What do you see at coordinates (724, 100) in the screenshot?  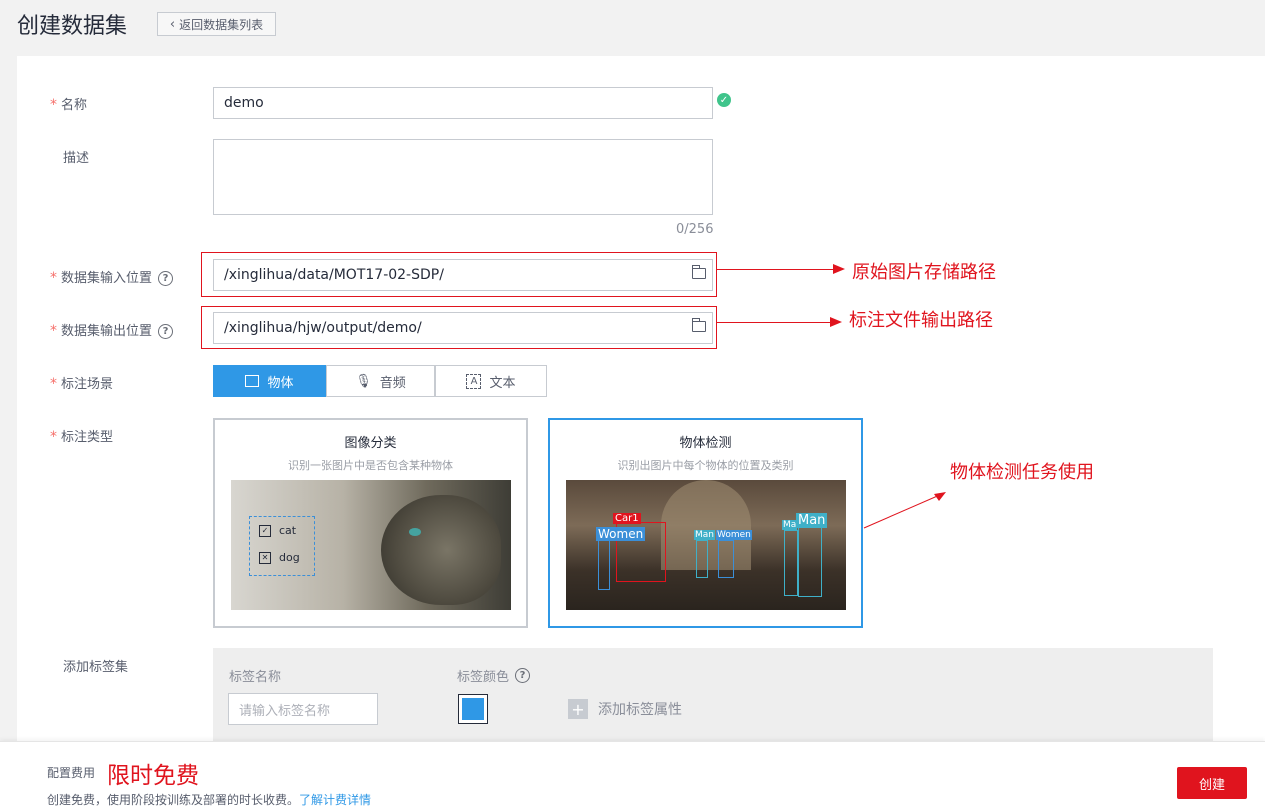 I see `check-circle-icon: ✓` at bounding box center [724, 100].